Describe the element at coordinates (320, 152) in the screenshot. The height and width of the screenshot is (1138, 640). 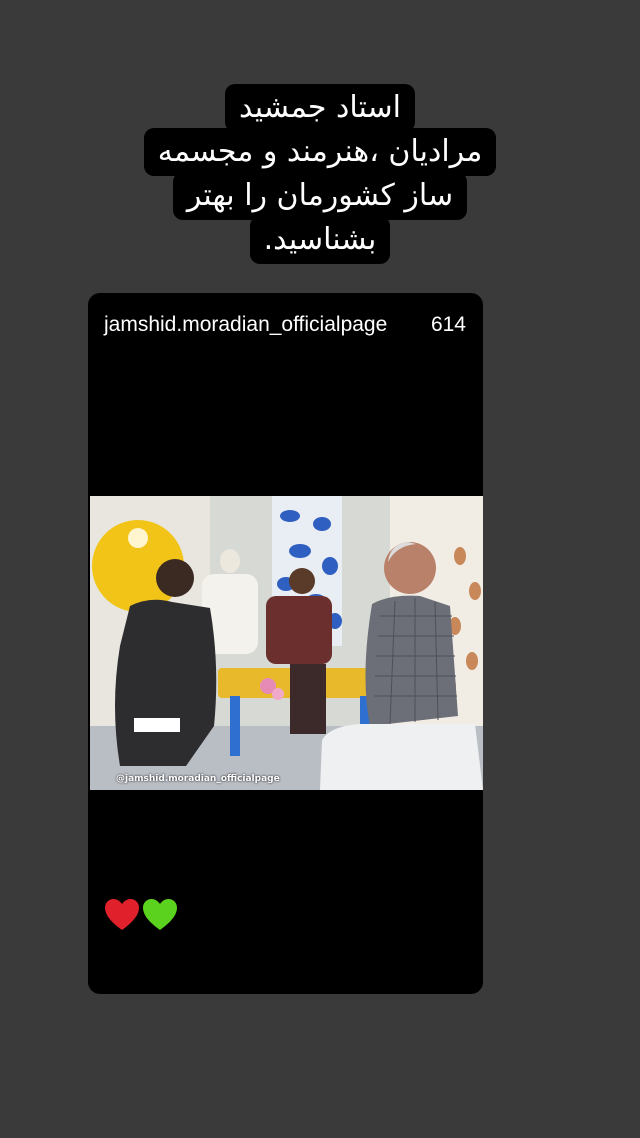
I see `caption-line: مرادیان ،هنرمند و مجسمه` at that location.